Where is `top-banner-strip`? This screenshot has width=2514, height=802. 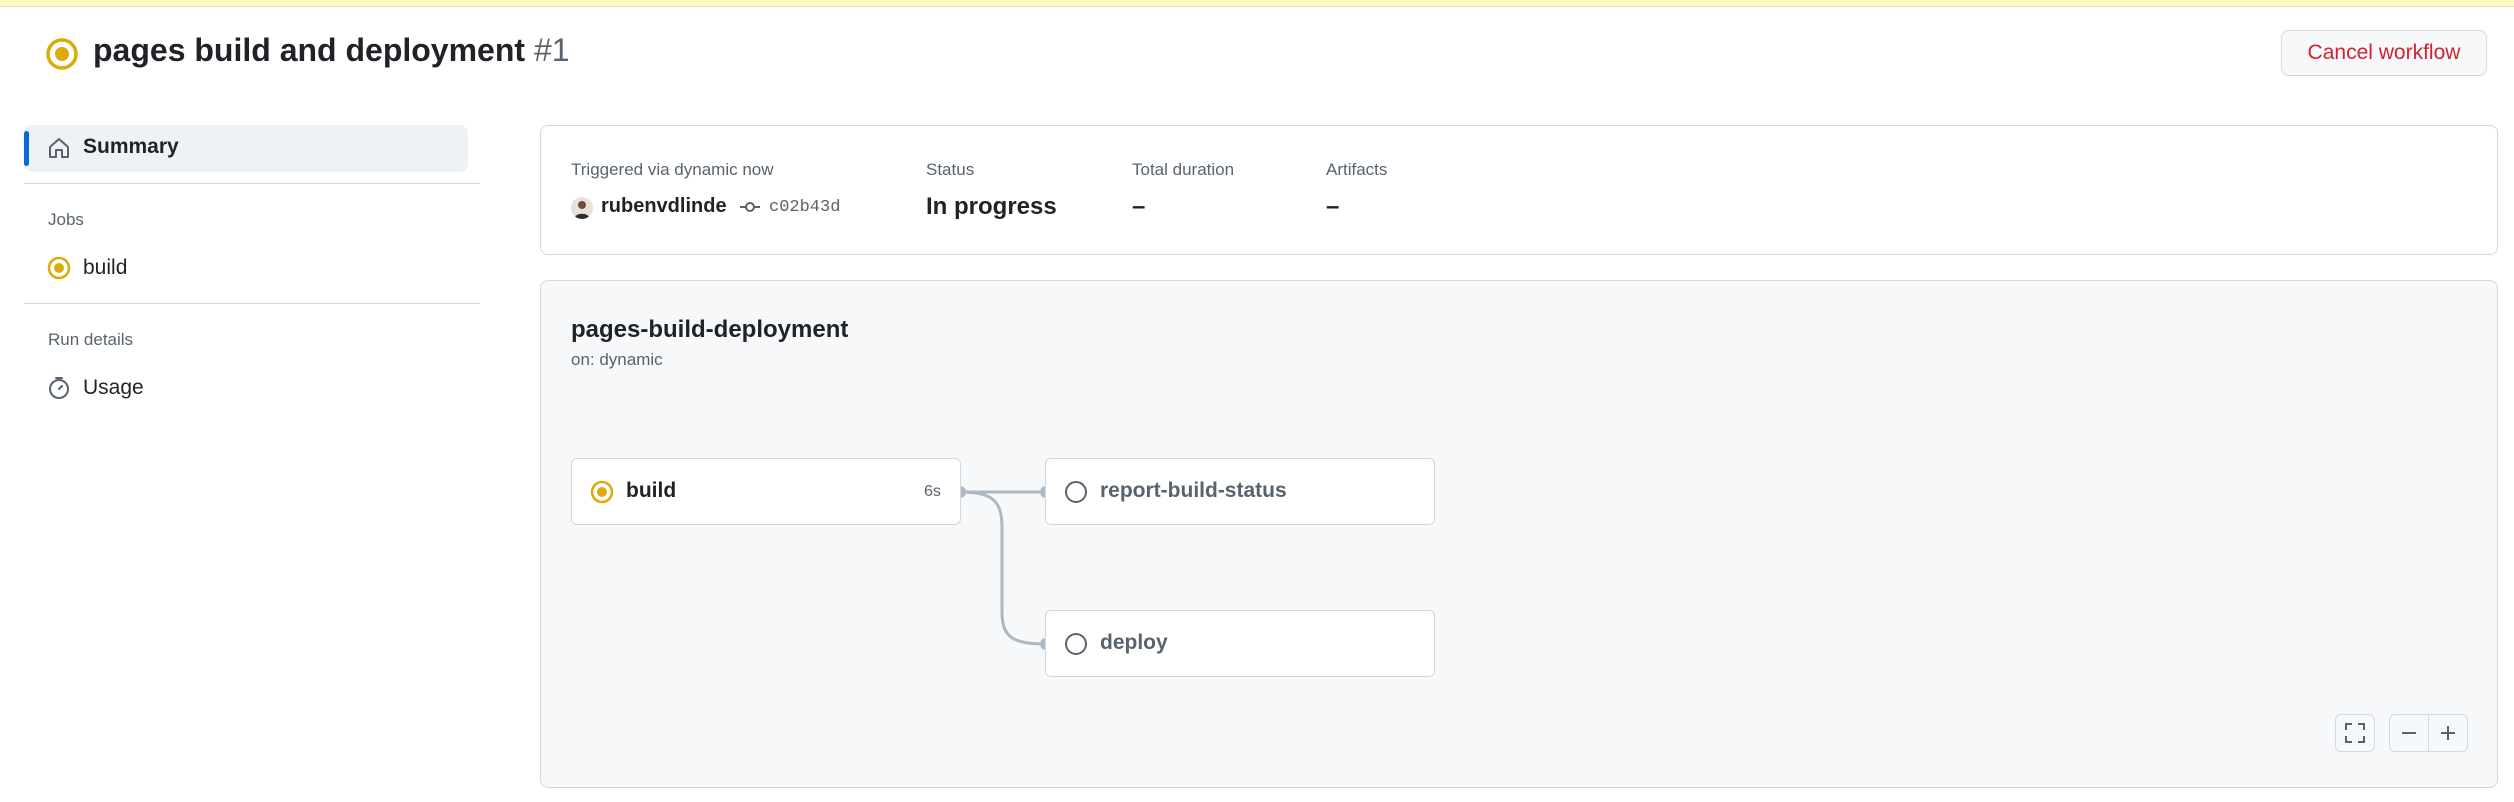 top-banner-strip is located at coordinates (1257, 3).